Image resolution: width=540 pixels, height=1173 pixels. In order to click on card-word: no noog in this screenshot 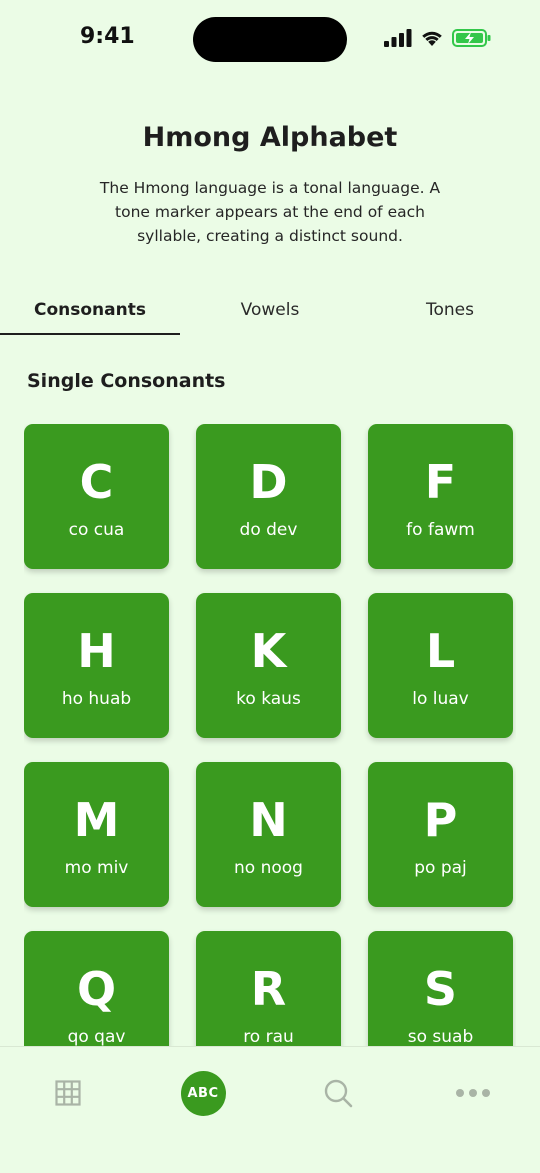, I will do `click(268, 868)`.